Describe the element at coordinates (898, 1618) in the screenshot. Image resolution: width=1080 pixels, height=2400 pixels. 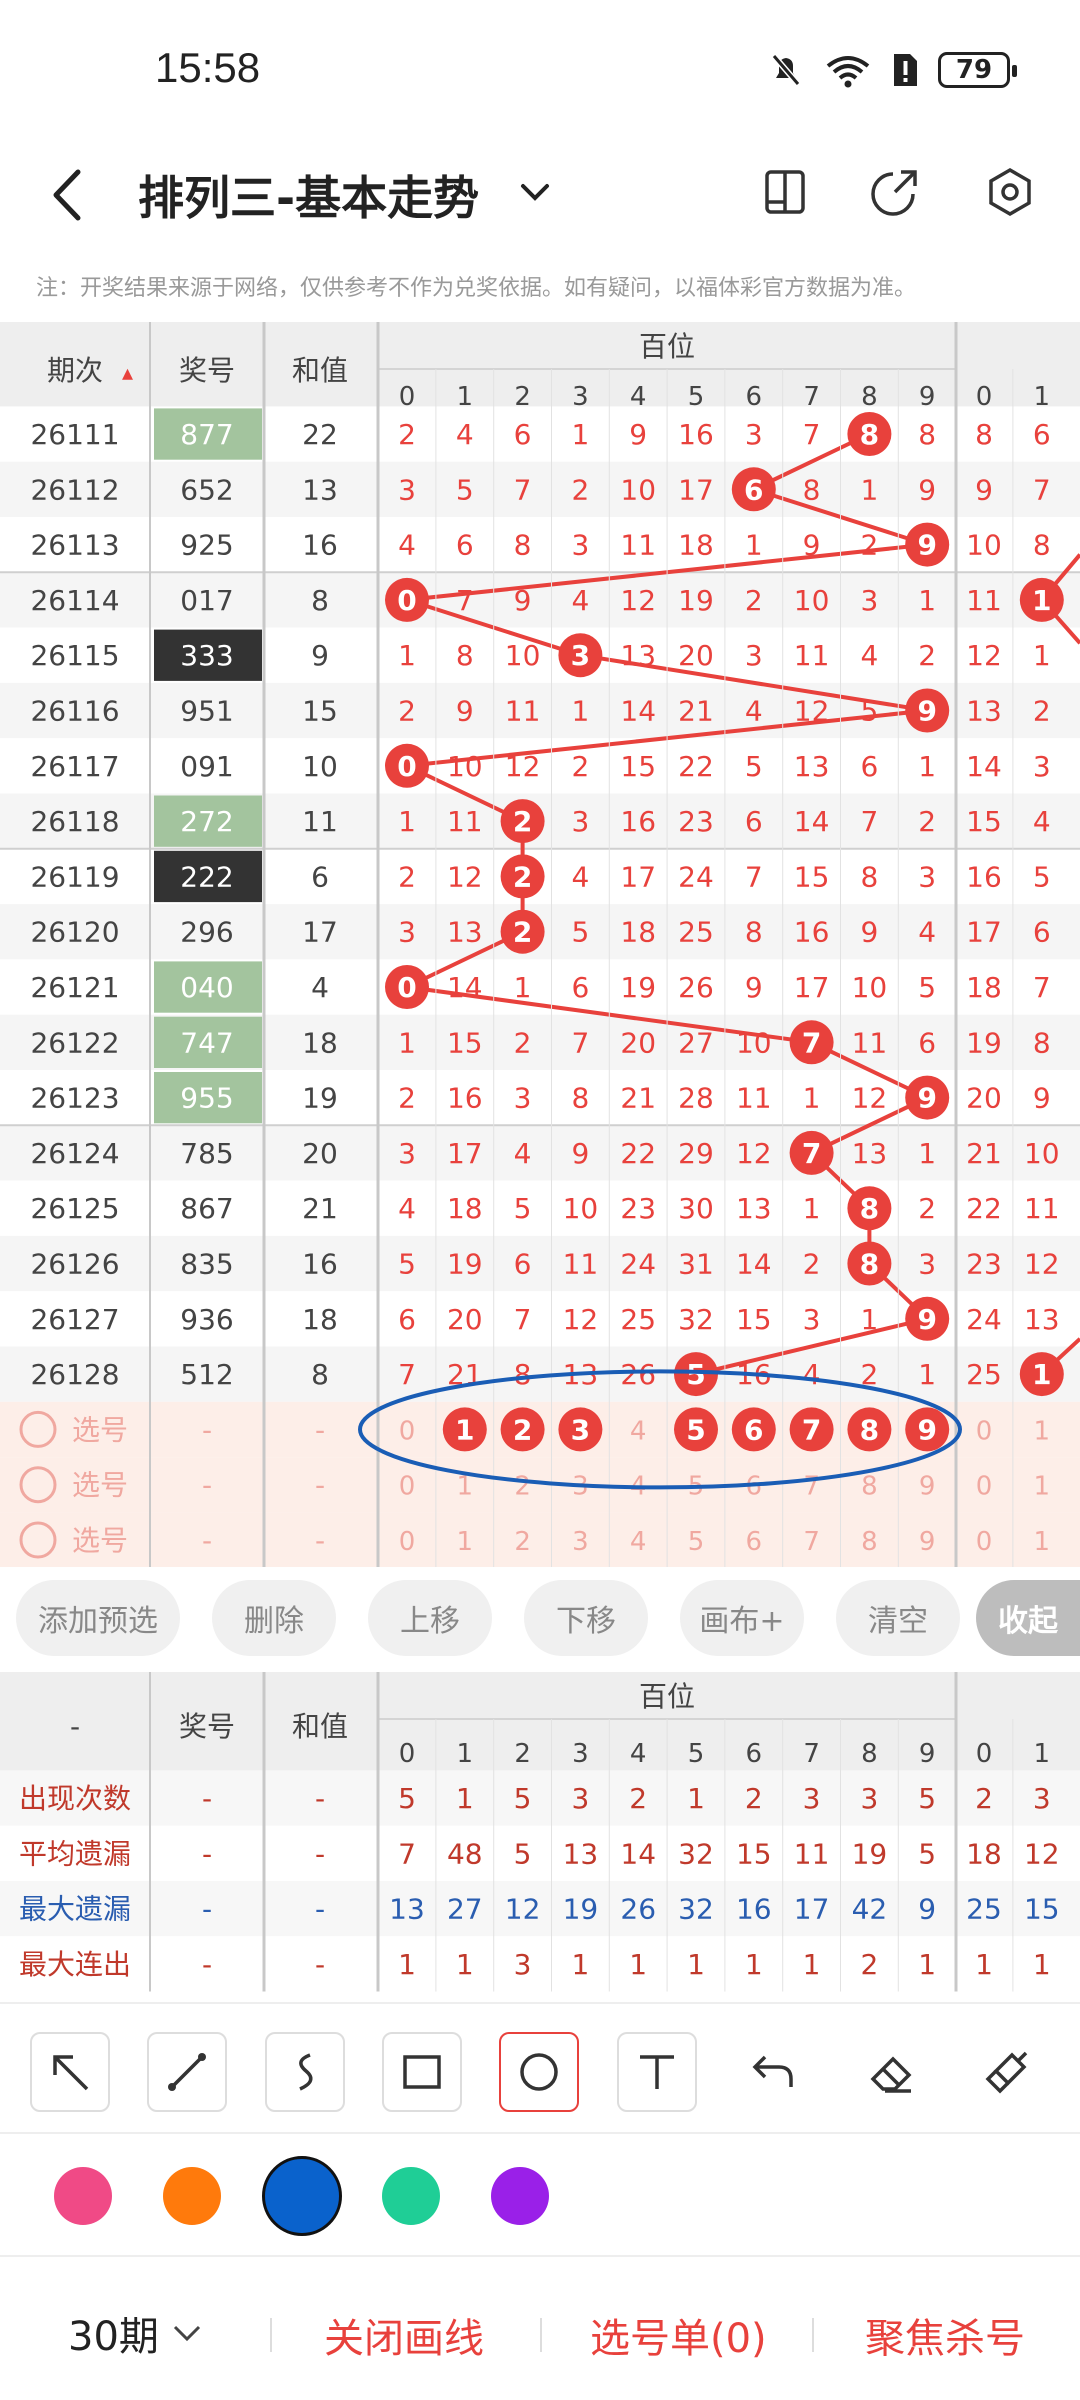
I see `clear-button: 清空` at that location.